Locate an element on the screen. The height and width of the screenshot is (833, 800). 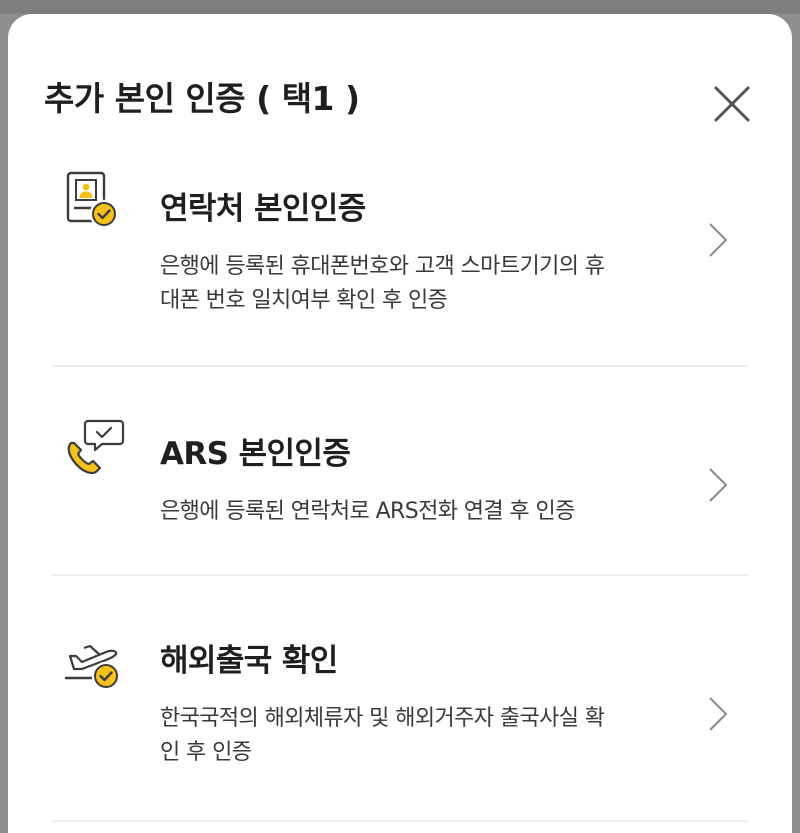
option-description: 은행에 등록된 연락처로 ARS전화 연결 후 인증 is located at coordinates (420, 512).